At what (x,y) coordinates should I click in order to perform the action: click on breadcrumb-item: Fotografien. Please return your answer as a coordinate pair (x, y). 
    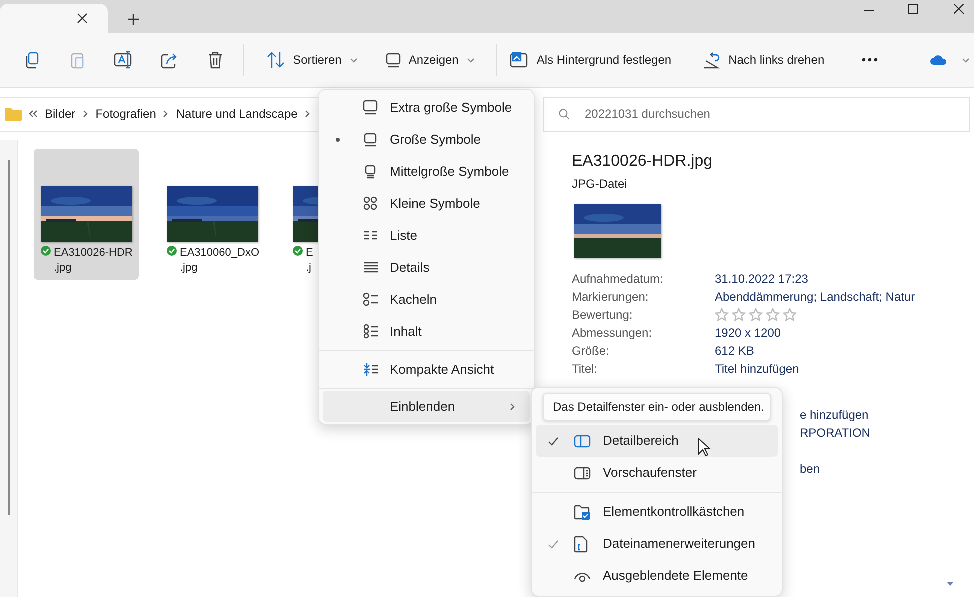
    Looking at the image, I should click on (126, 114).